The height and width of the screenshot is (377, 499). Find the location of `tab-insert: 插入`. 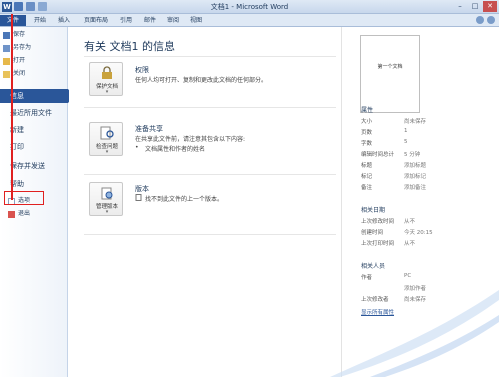

tab-insert: 插入 is located at coordinates (64, 20).